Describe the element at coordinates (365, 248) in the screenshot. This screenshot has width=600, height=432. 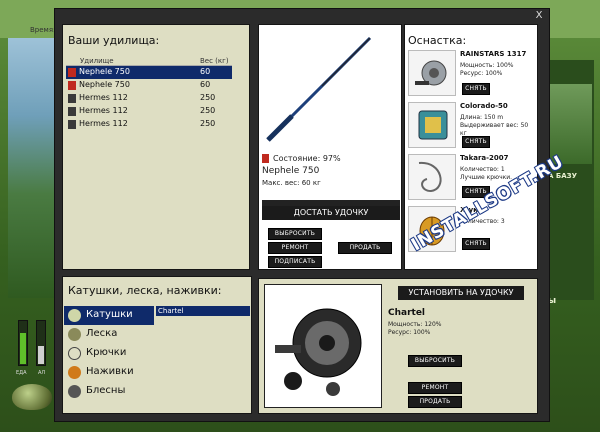
I see `sell-rod-button: ПРОДАТЬ` at that location.